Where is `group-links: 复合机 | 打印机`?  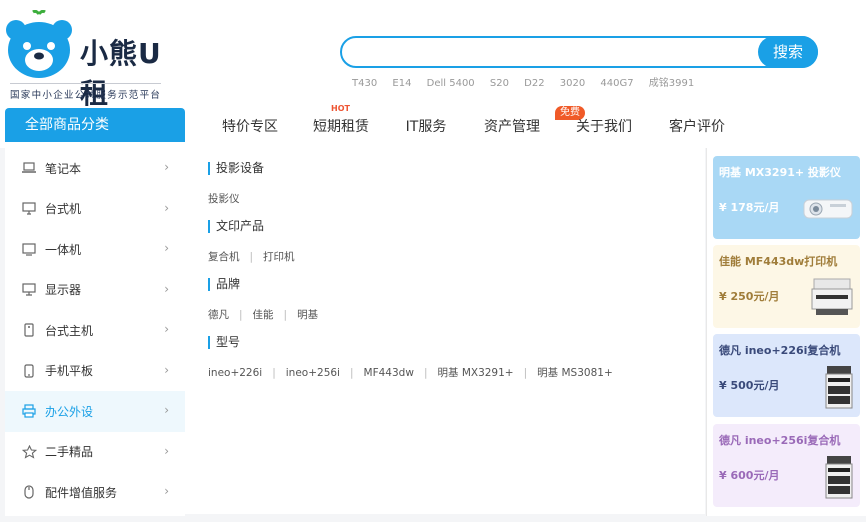 group-links: 复合机 | 打印机 is located at coordinates (456, 256).